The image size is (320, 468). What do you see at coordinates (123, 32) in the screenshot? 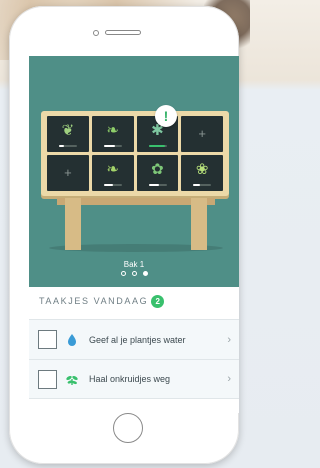
I see `earpiece-speaker` at bounding box center [123, 32].